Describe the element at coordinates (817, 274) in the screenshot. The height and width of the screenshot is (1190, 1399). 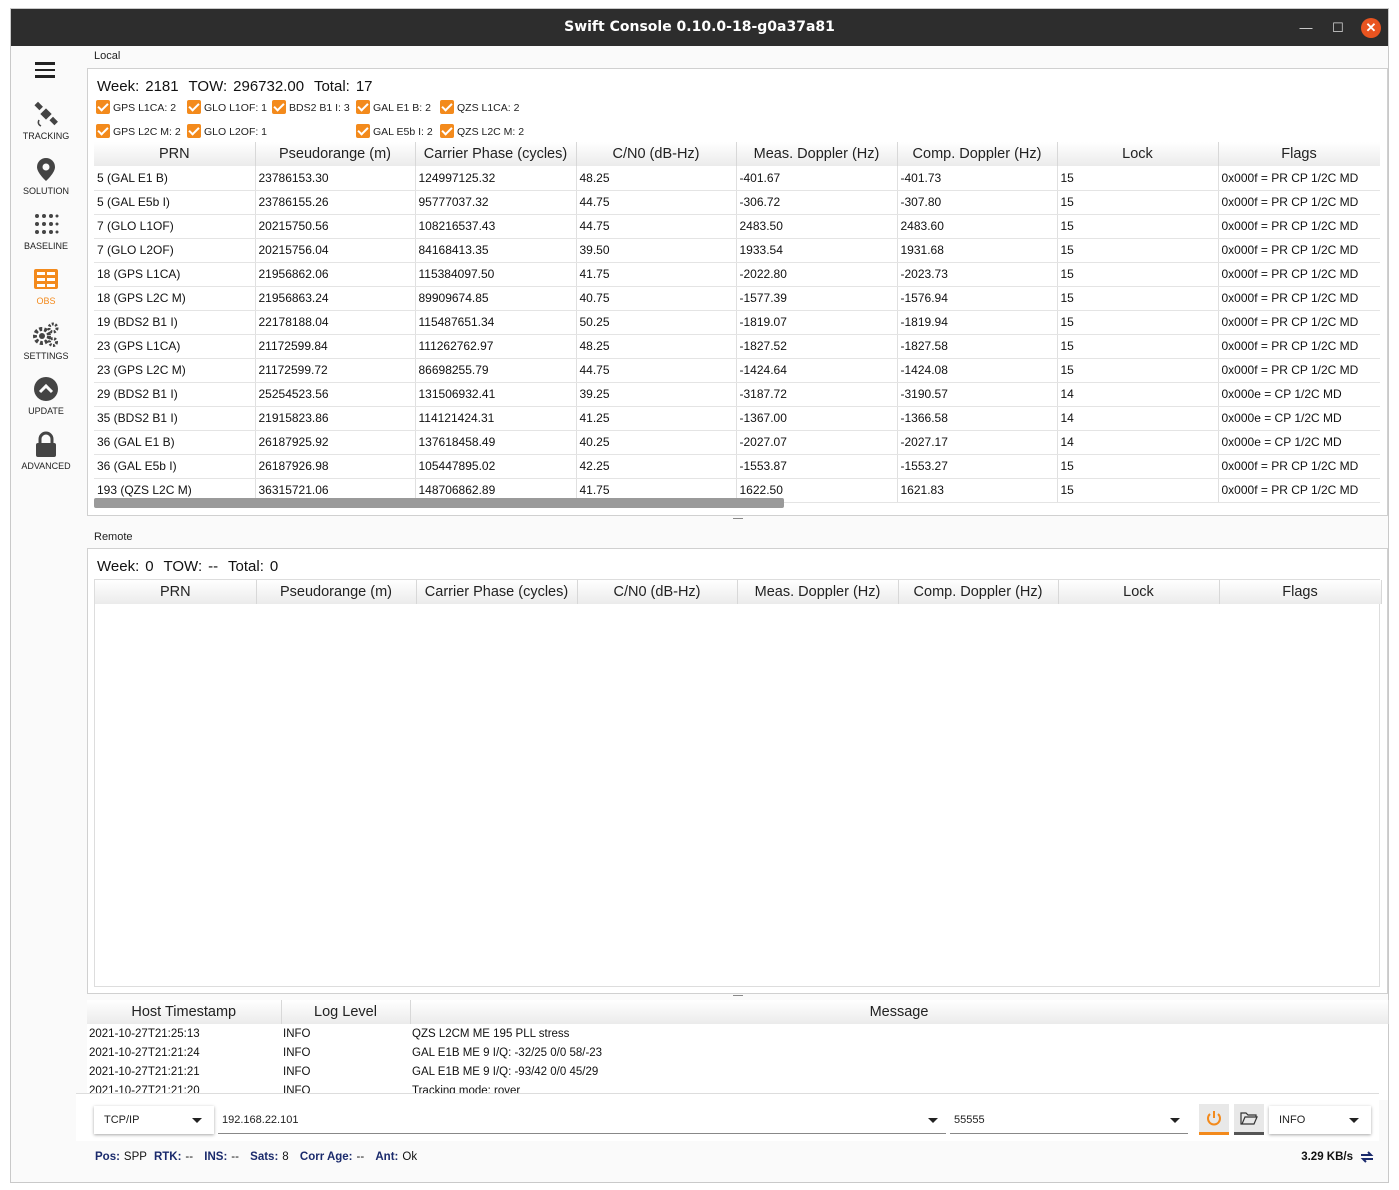
I see `table-cell: -2022.80` at that location.